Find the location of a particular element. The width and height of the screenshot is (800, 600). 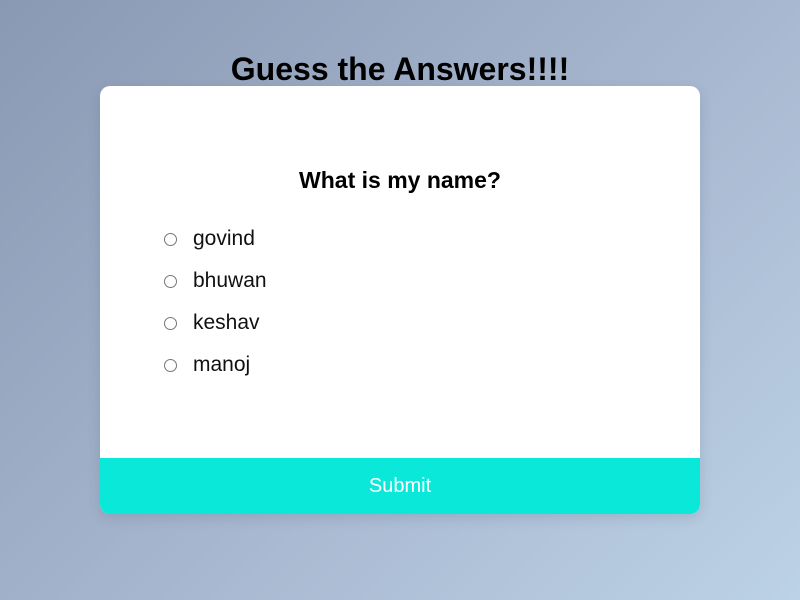

answer-option-2: bhuwan is located at coordinates (215, 281).